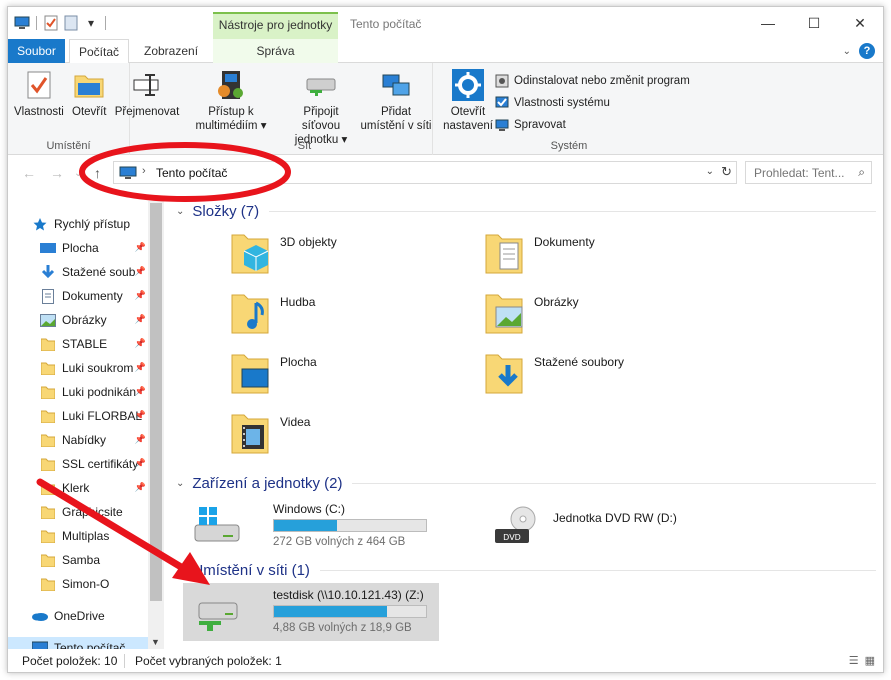 This screenshot has height=680, width=891. What do you see at coordinates (29, 173) in the screenshot?
I see `back-arrow-icon: ←` at bounding box center [29, 173].